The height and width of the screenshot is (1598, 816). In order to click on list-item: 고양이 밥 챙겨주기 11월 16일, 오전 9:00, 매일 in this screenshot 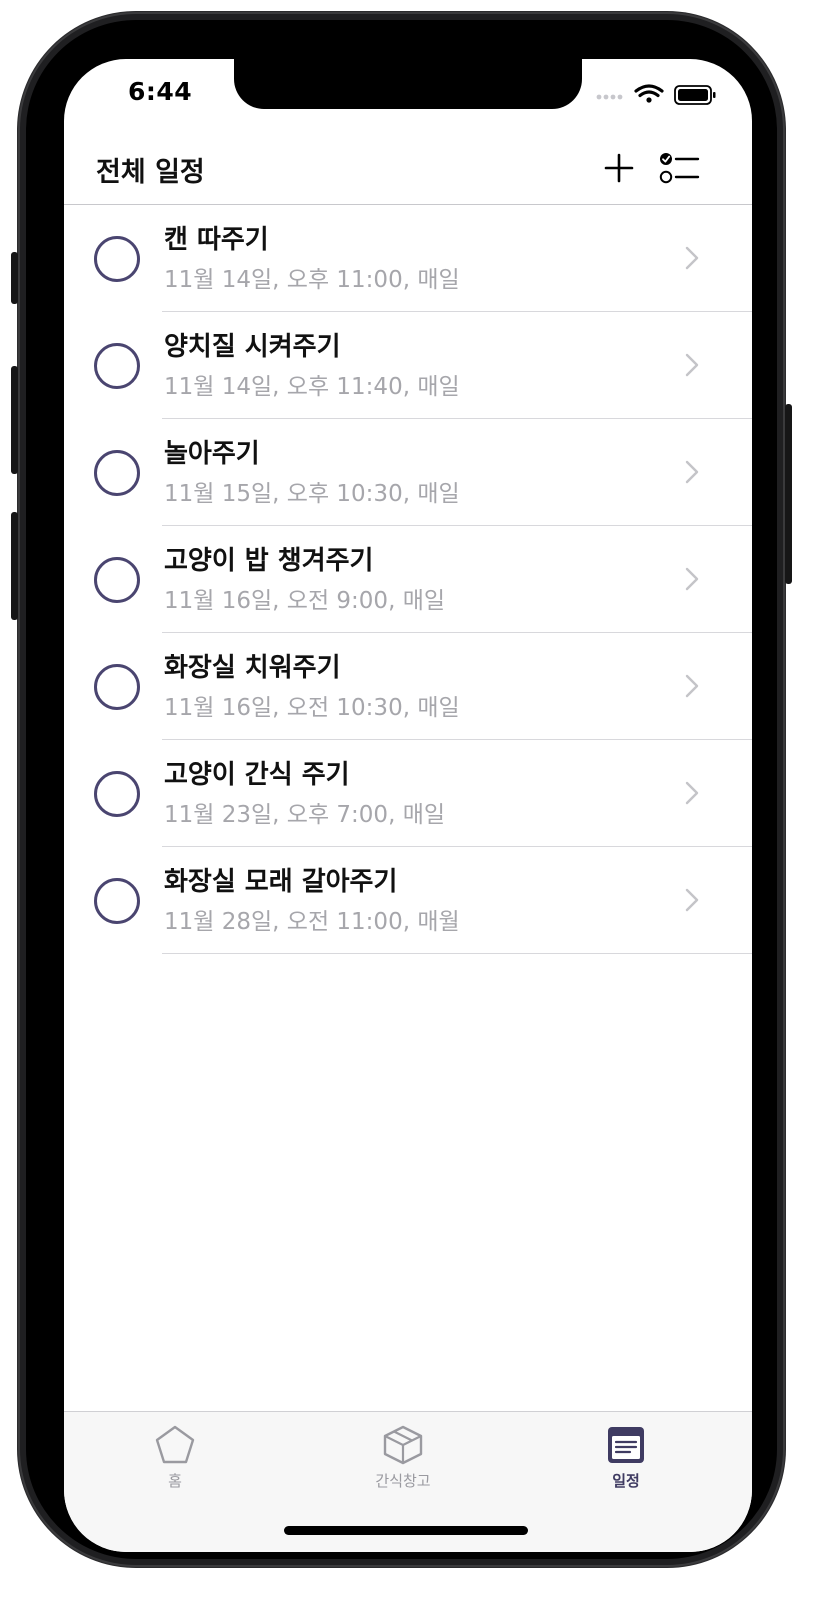, I will do `click(408, 579)`.